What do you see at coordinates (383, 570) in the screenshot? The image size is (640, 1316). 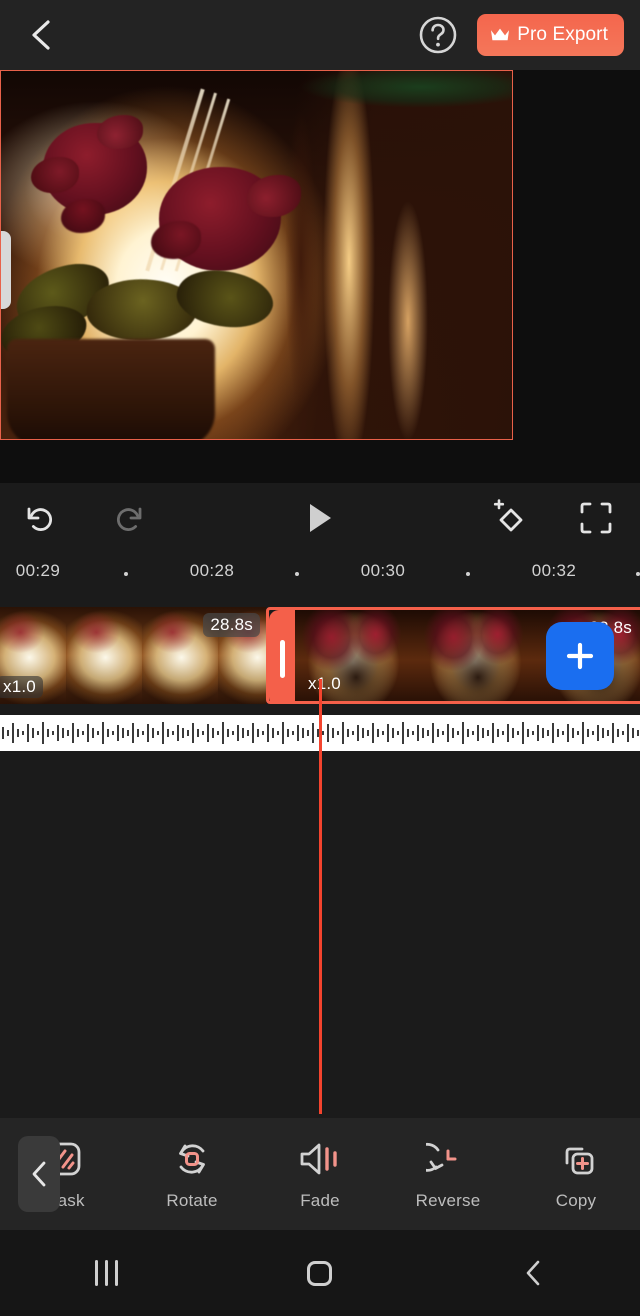 I see `ruler-label: 00:30` at bounding box center [383, 570].